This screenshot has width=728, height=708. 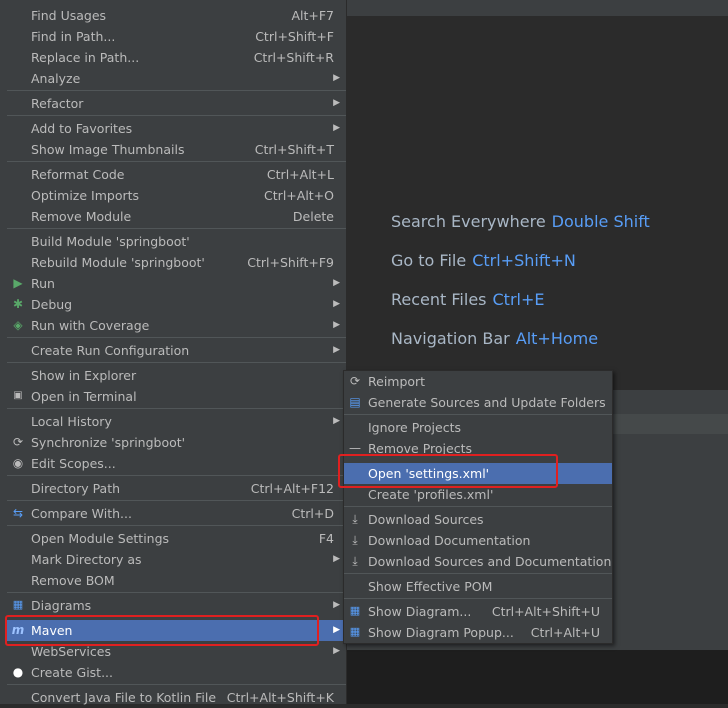 What do you see at coordinates (524, 260) in the screenshot?
I see `welcome-shortcut: Ctrl+Shift+N` at bounding box center [524, 260].